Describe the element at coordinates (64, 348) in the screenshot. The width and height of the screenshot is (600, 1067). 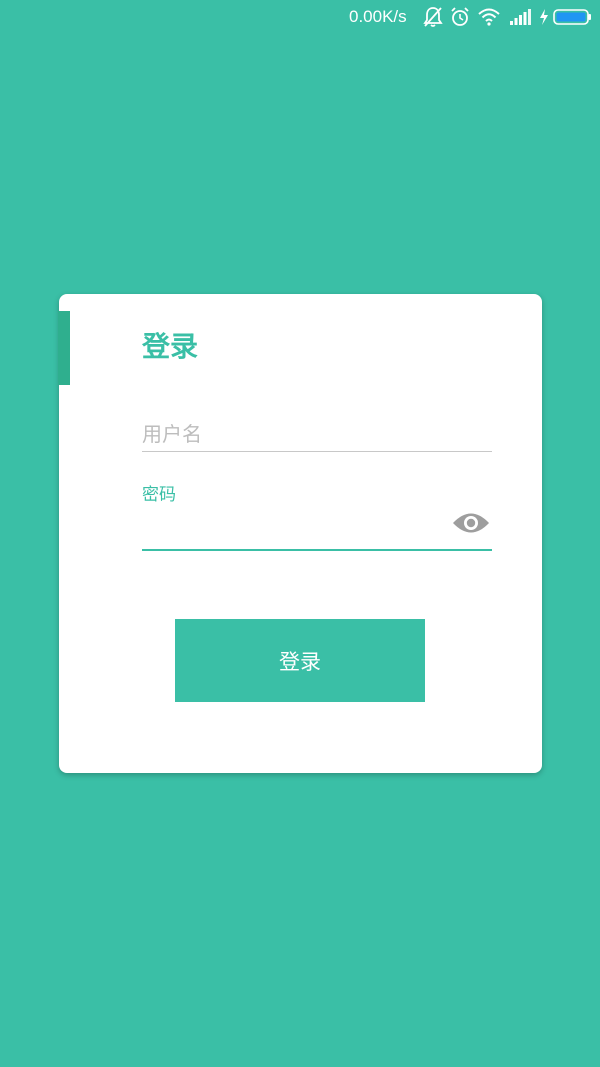
I see `accent-bar` at that location.